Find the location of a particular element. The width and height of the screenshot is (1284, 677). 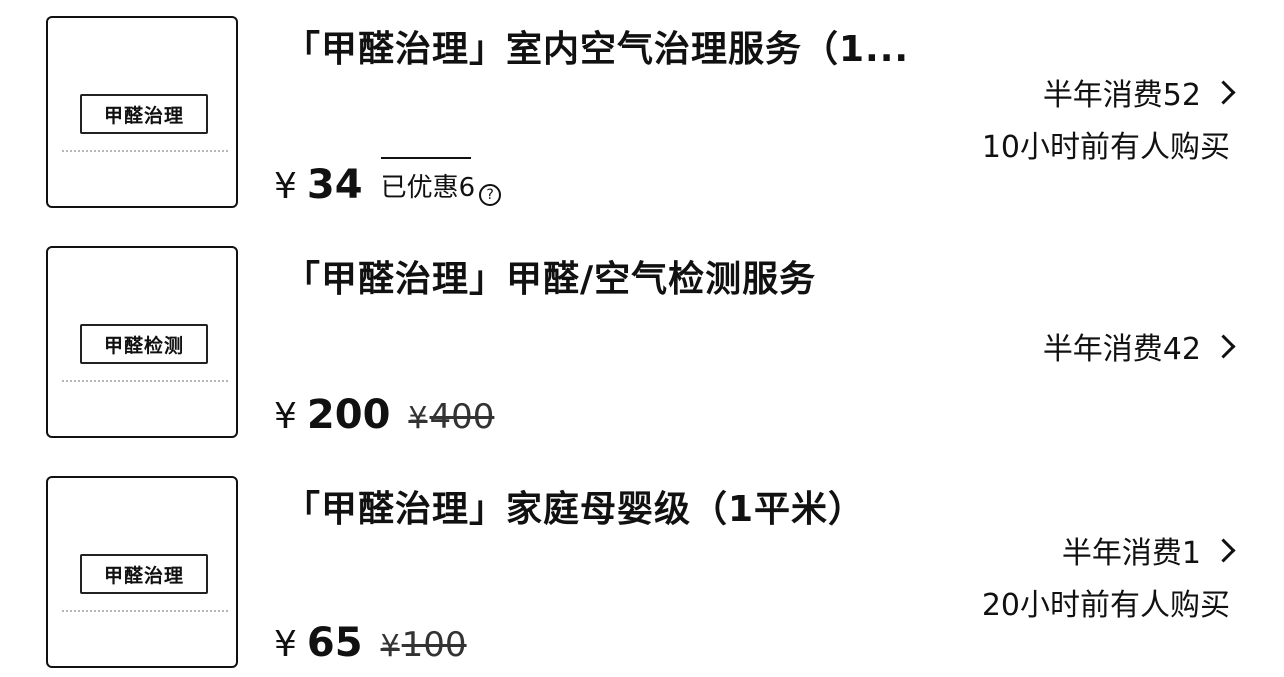

price-row: ¥65 ¥100 is located at coordinates (370, 643).